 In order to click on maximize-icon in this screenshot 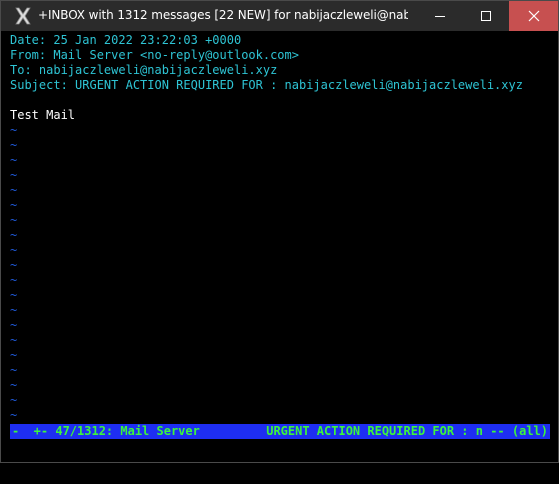, I will do `click(486, 16)`.